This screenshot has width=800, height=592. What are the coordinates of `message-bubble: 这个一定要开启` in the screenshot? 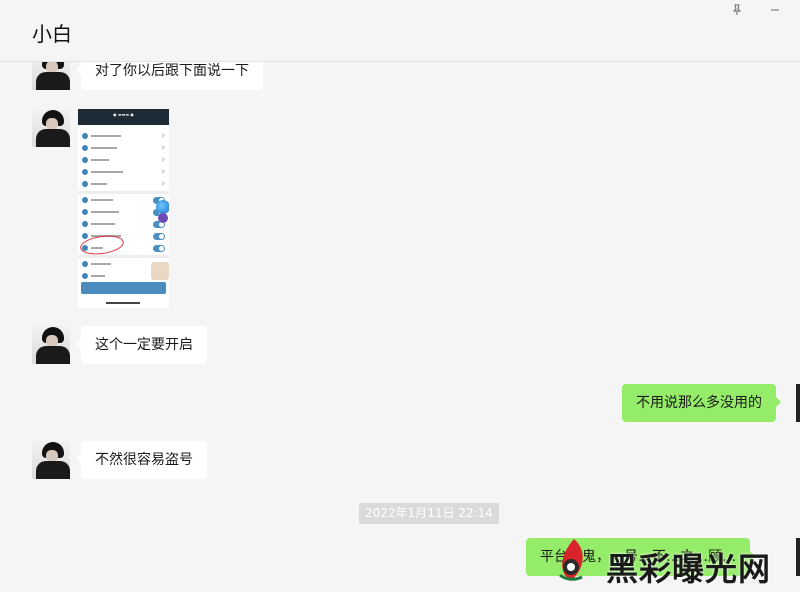 It's located at (141, 345).